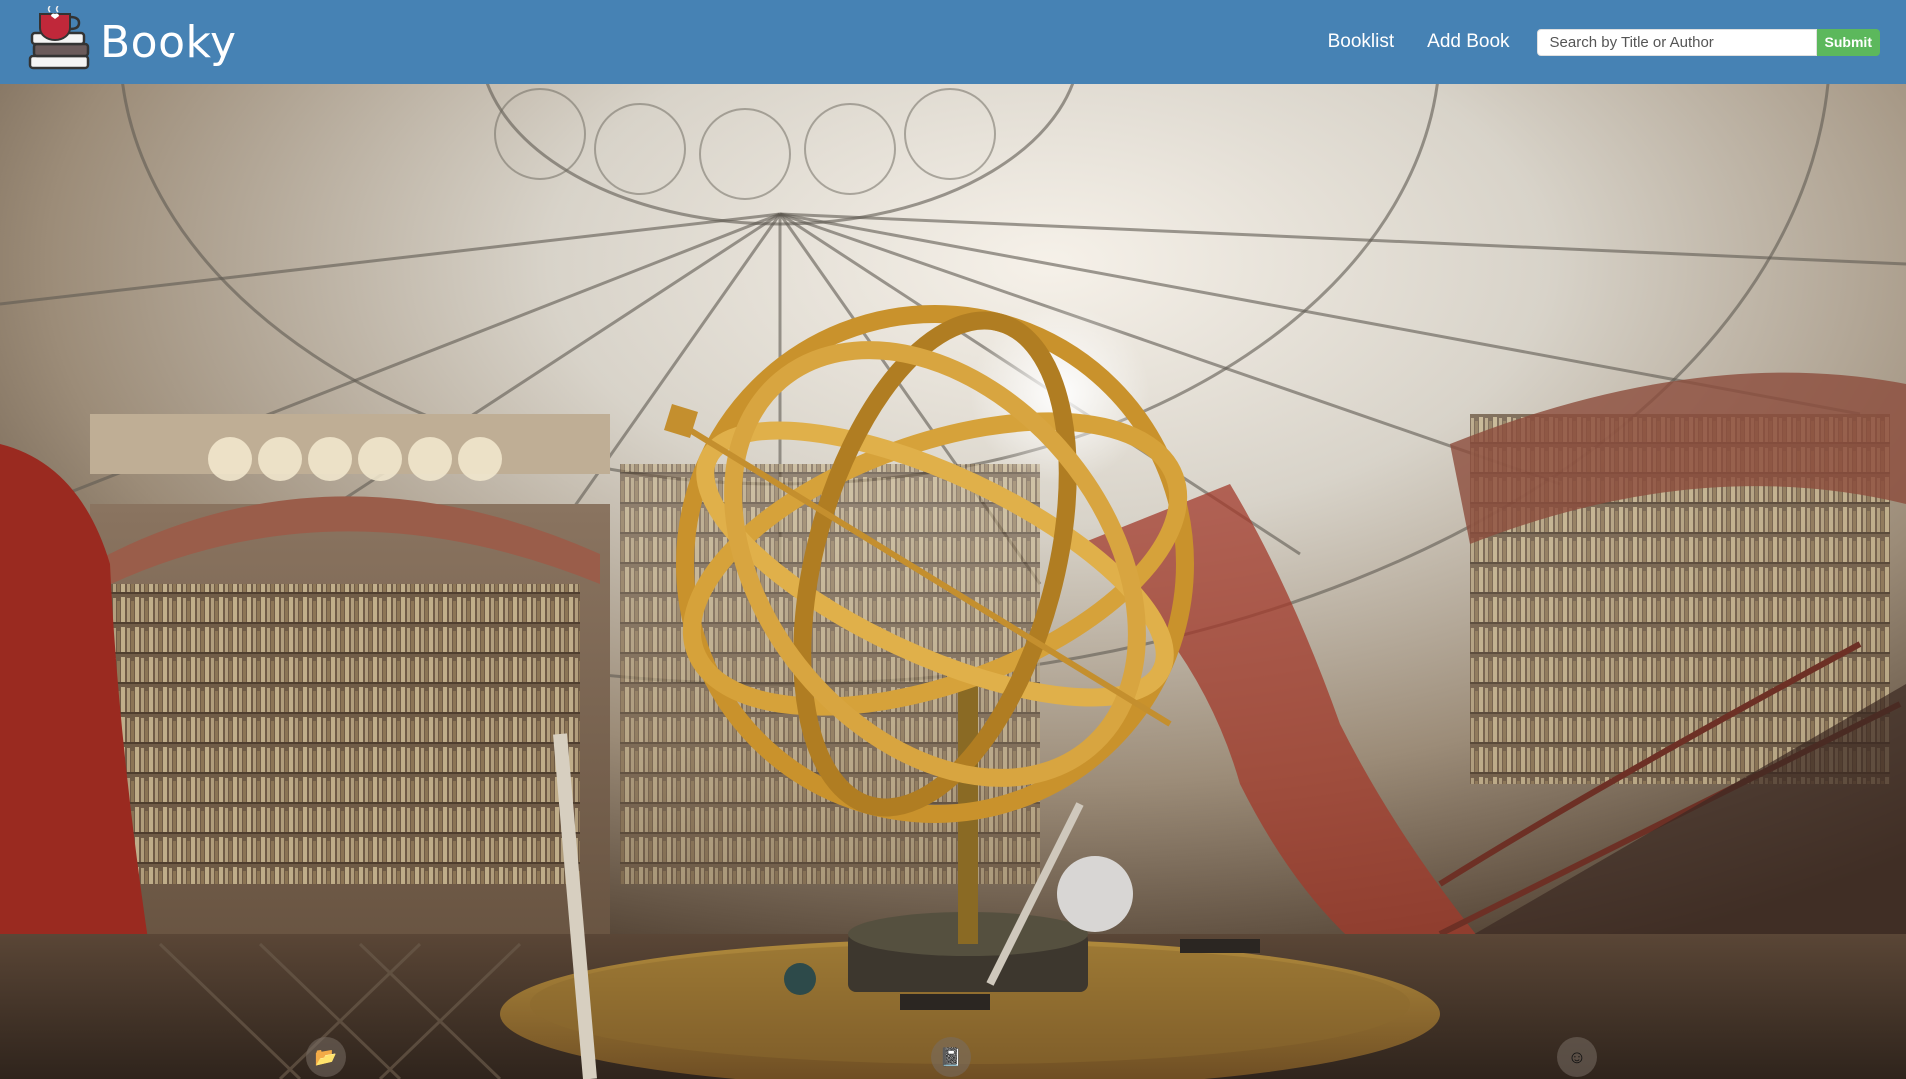 Image resolution: width=1906 pixels, height=1079 pixels. Describe the element at coordinates (326, 1057) in the screenshot. I see `folder-open-icon: 📂` at that location.